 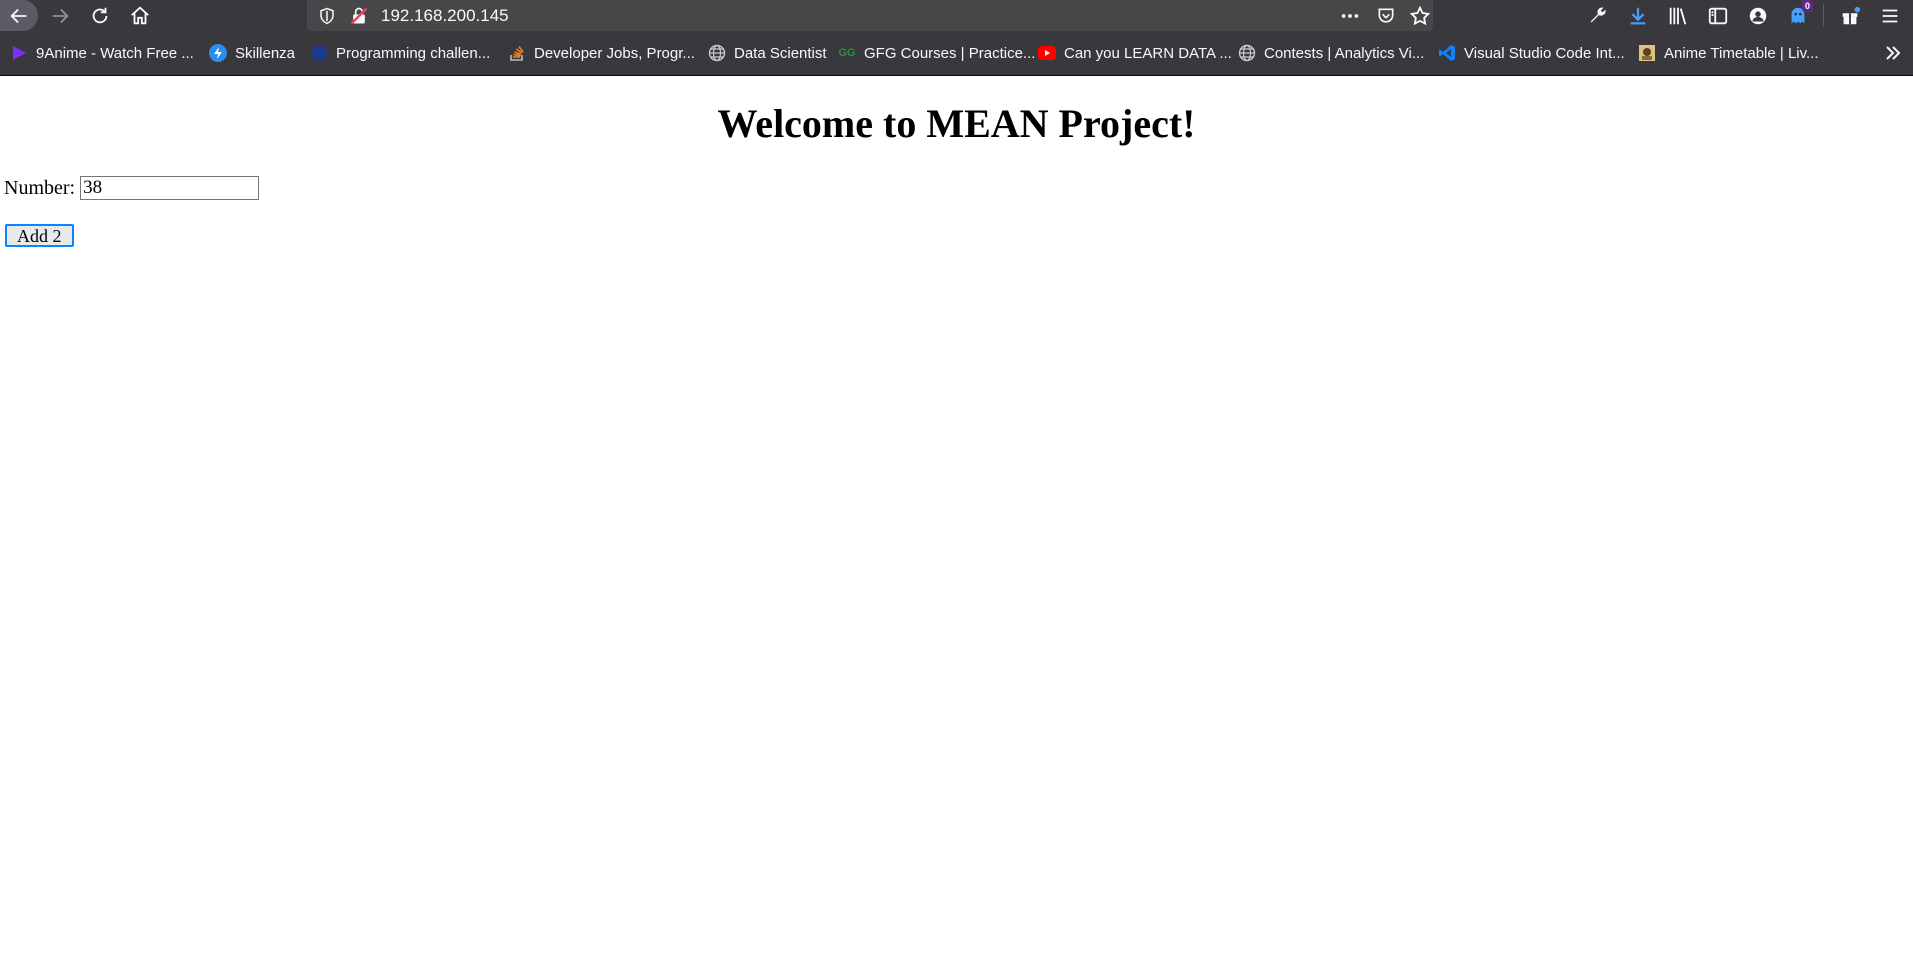 I want to click on insecure-connection-icon, so click(x=359, y=15).